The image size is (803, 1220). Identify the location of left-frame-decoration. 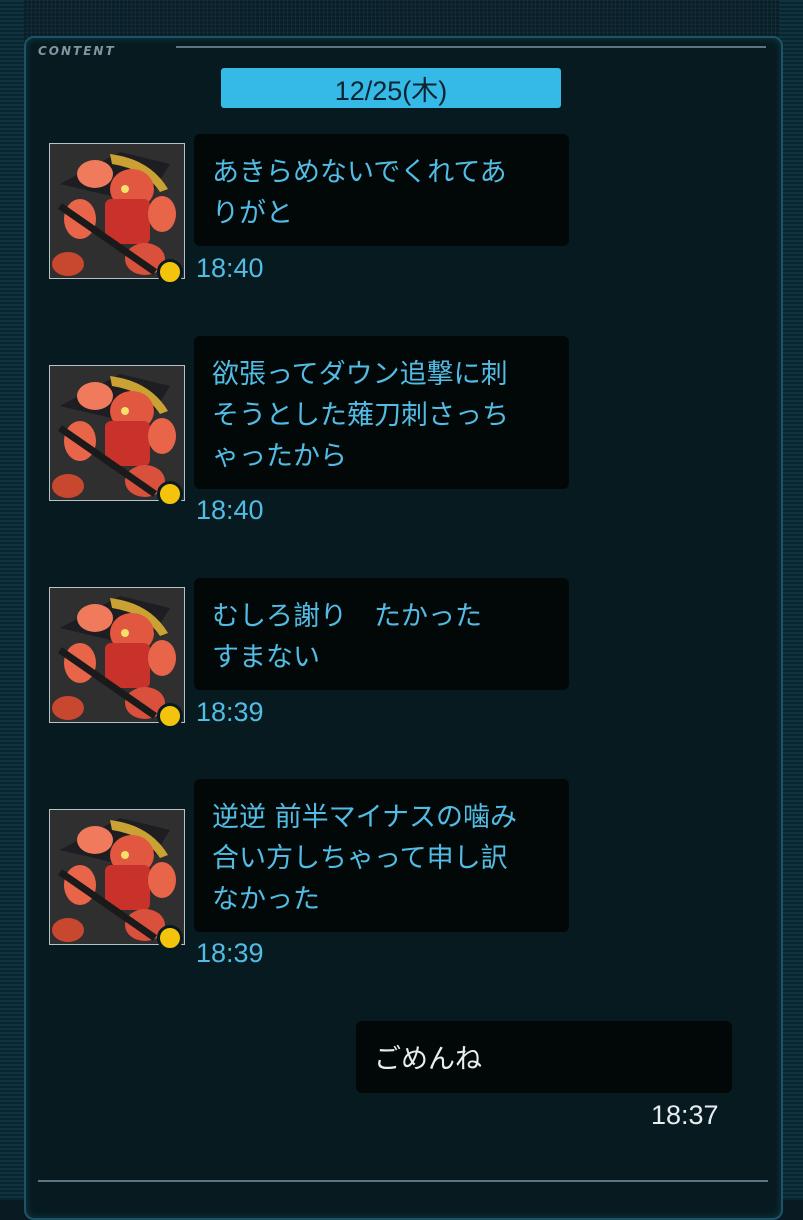
(12, 600).